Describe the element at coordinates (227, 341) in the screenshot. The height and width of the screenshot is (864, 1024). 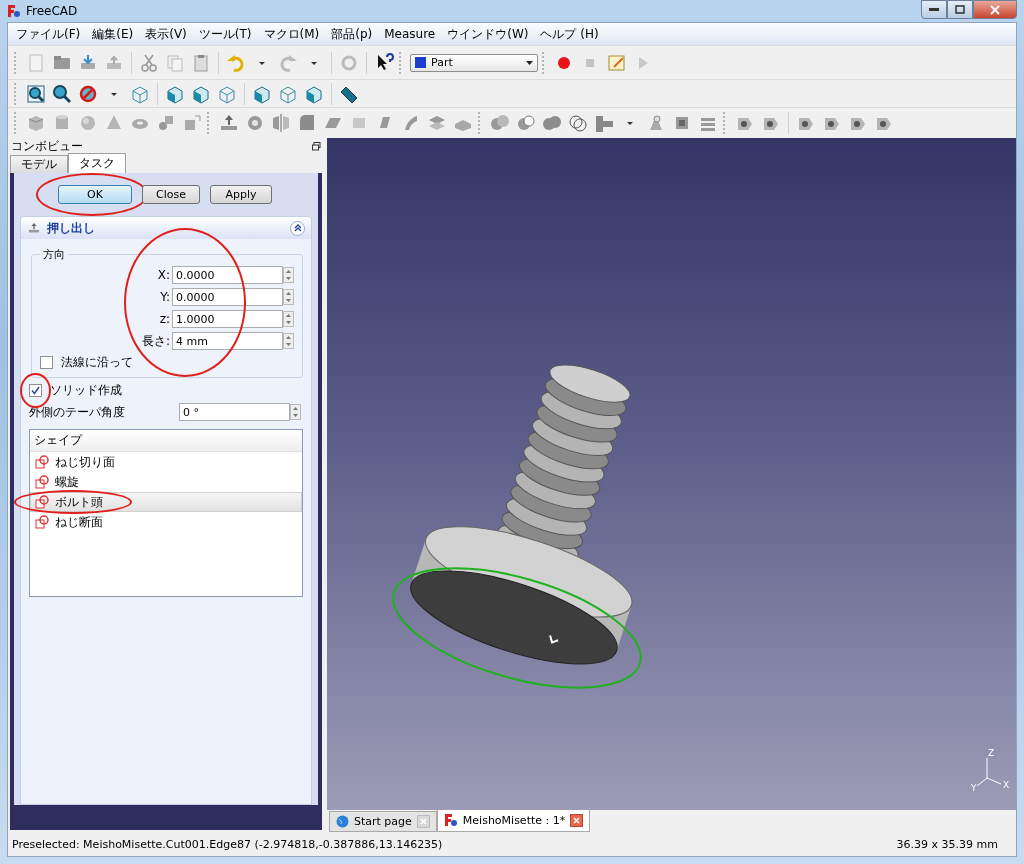
I see `spin-field: 4 mm` at that location.